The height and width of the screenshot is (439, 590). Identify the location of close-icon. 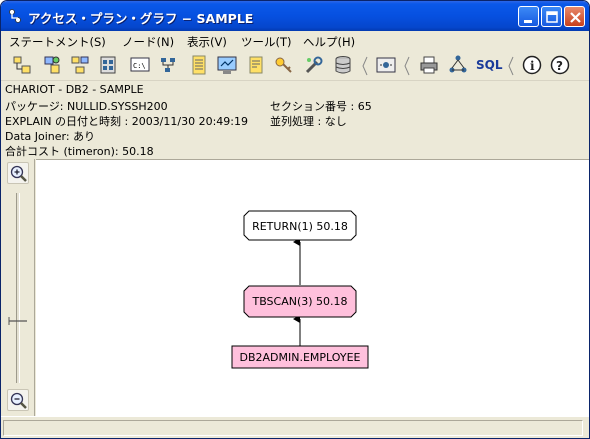
(575, 17).